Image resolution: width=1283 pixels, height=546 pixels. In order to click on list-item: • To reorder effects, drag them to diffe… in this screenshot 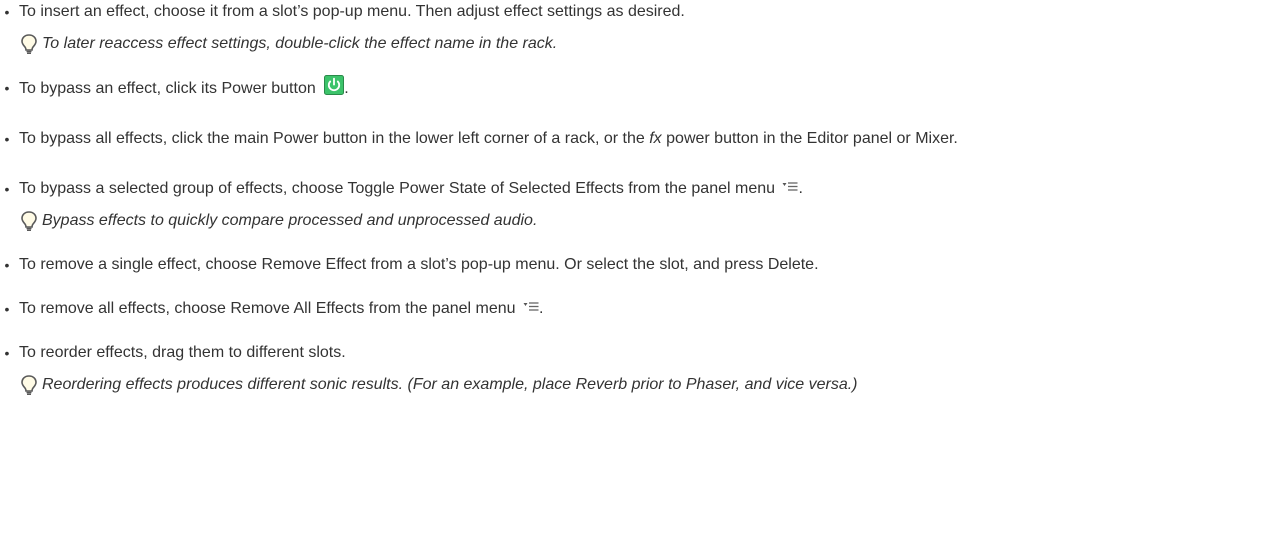, I will do `click(641, 369)`.